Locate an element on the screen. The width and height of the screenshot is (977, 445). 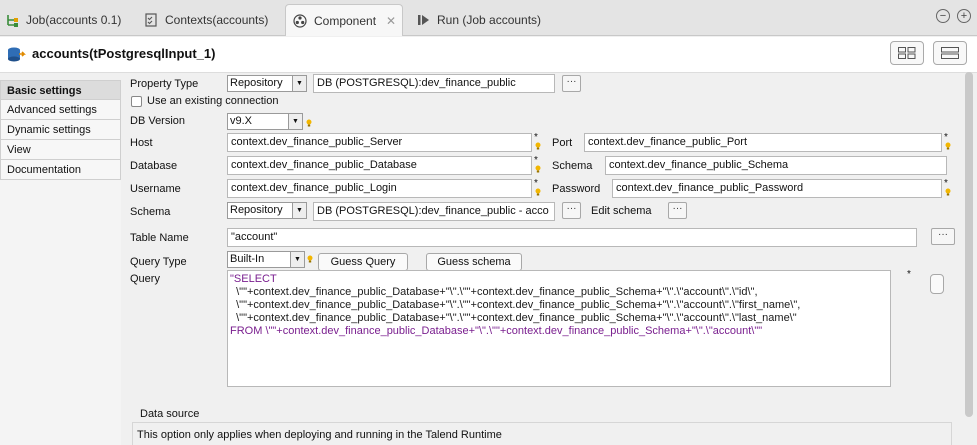
query-expand-button is located at coordinates (937, 284).